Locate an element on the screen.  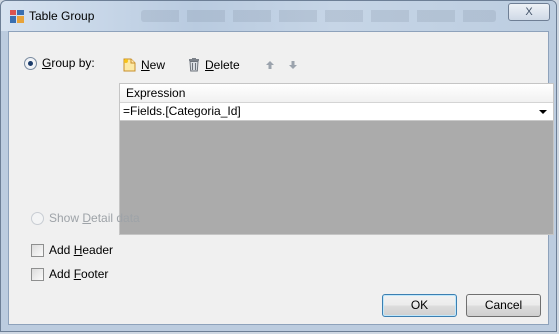
new-button: New is located at coordinates (144, 65).